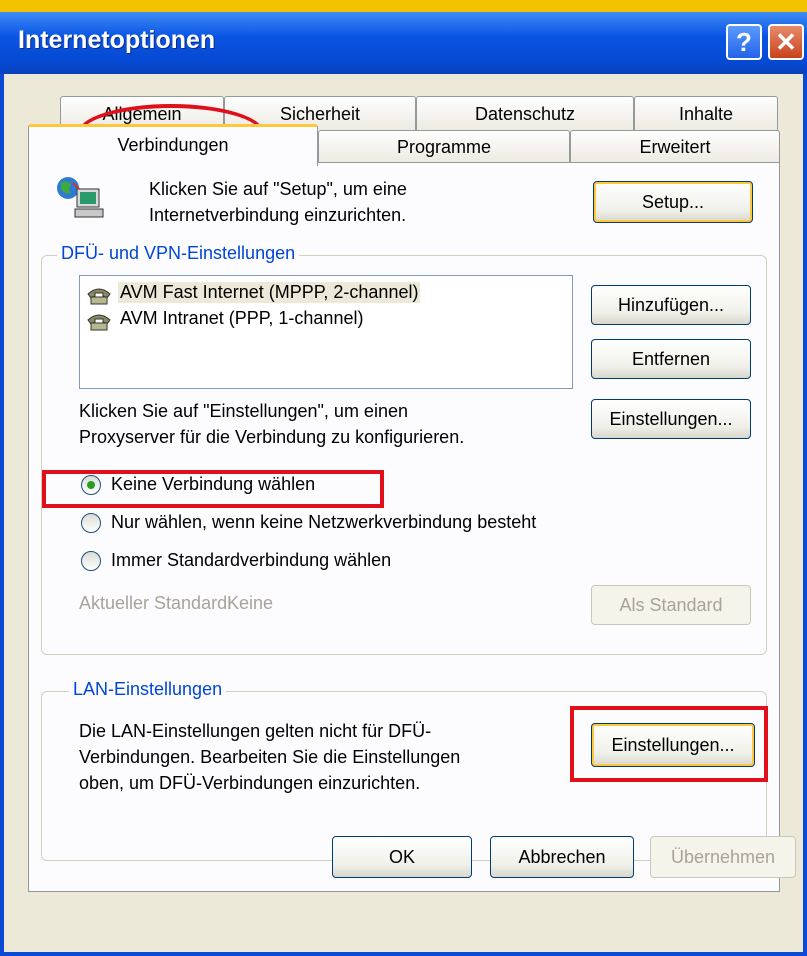  Describe the element at coordinates (706, 114) in the screenshot. I see `tab-inhalte: Inhalte` at that location.